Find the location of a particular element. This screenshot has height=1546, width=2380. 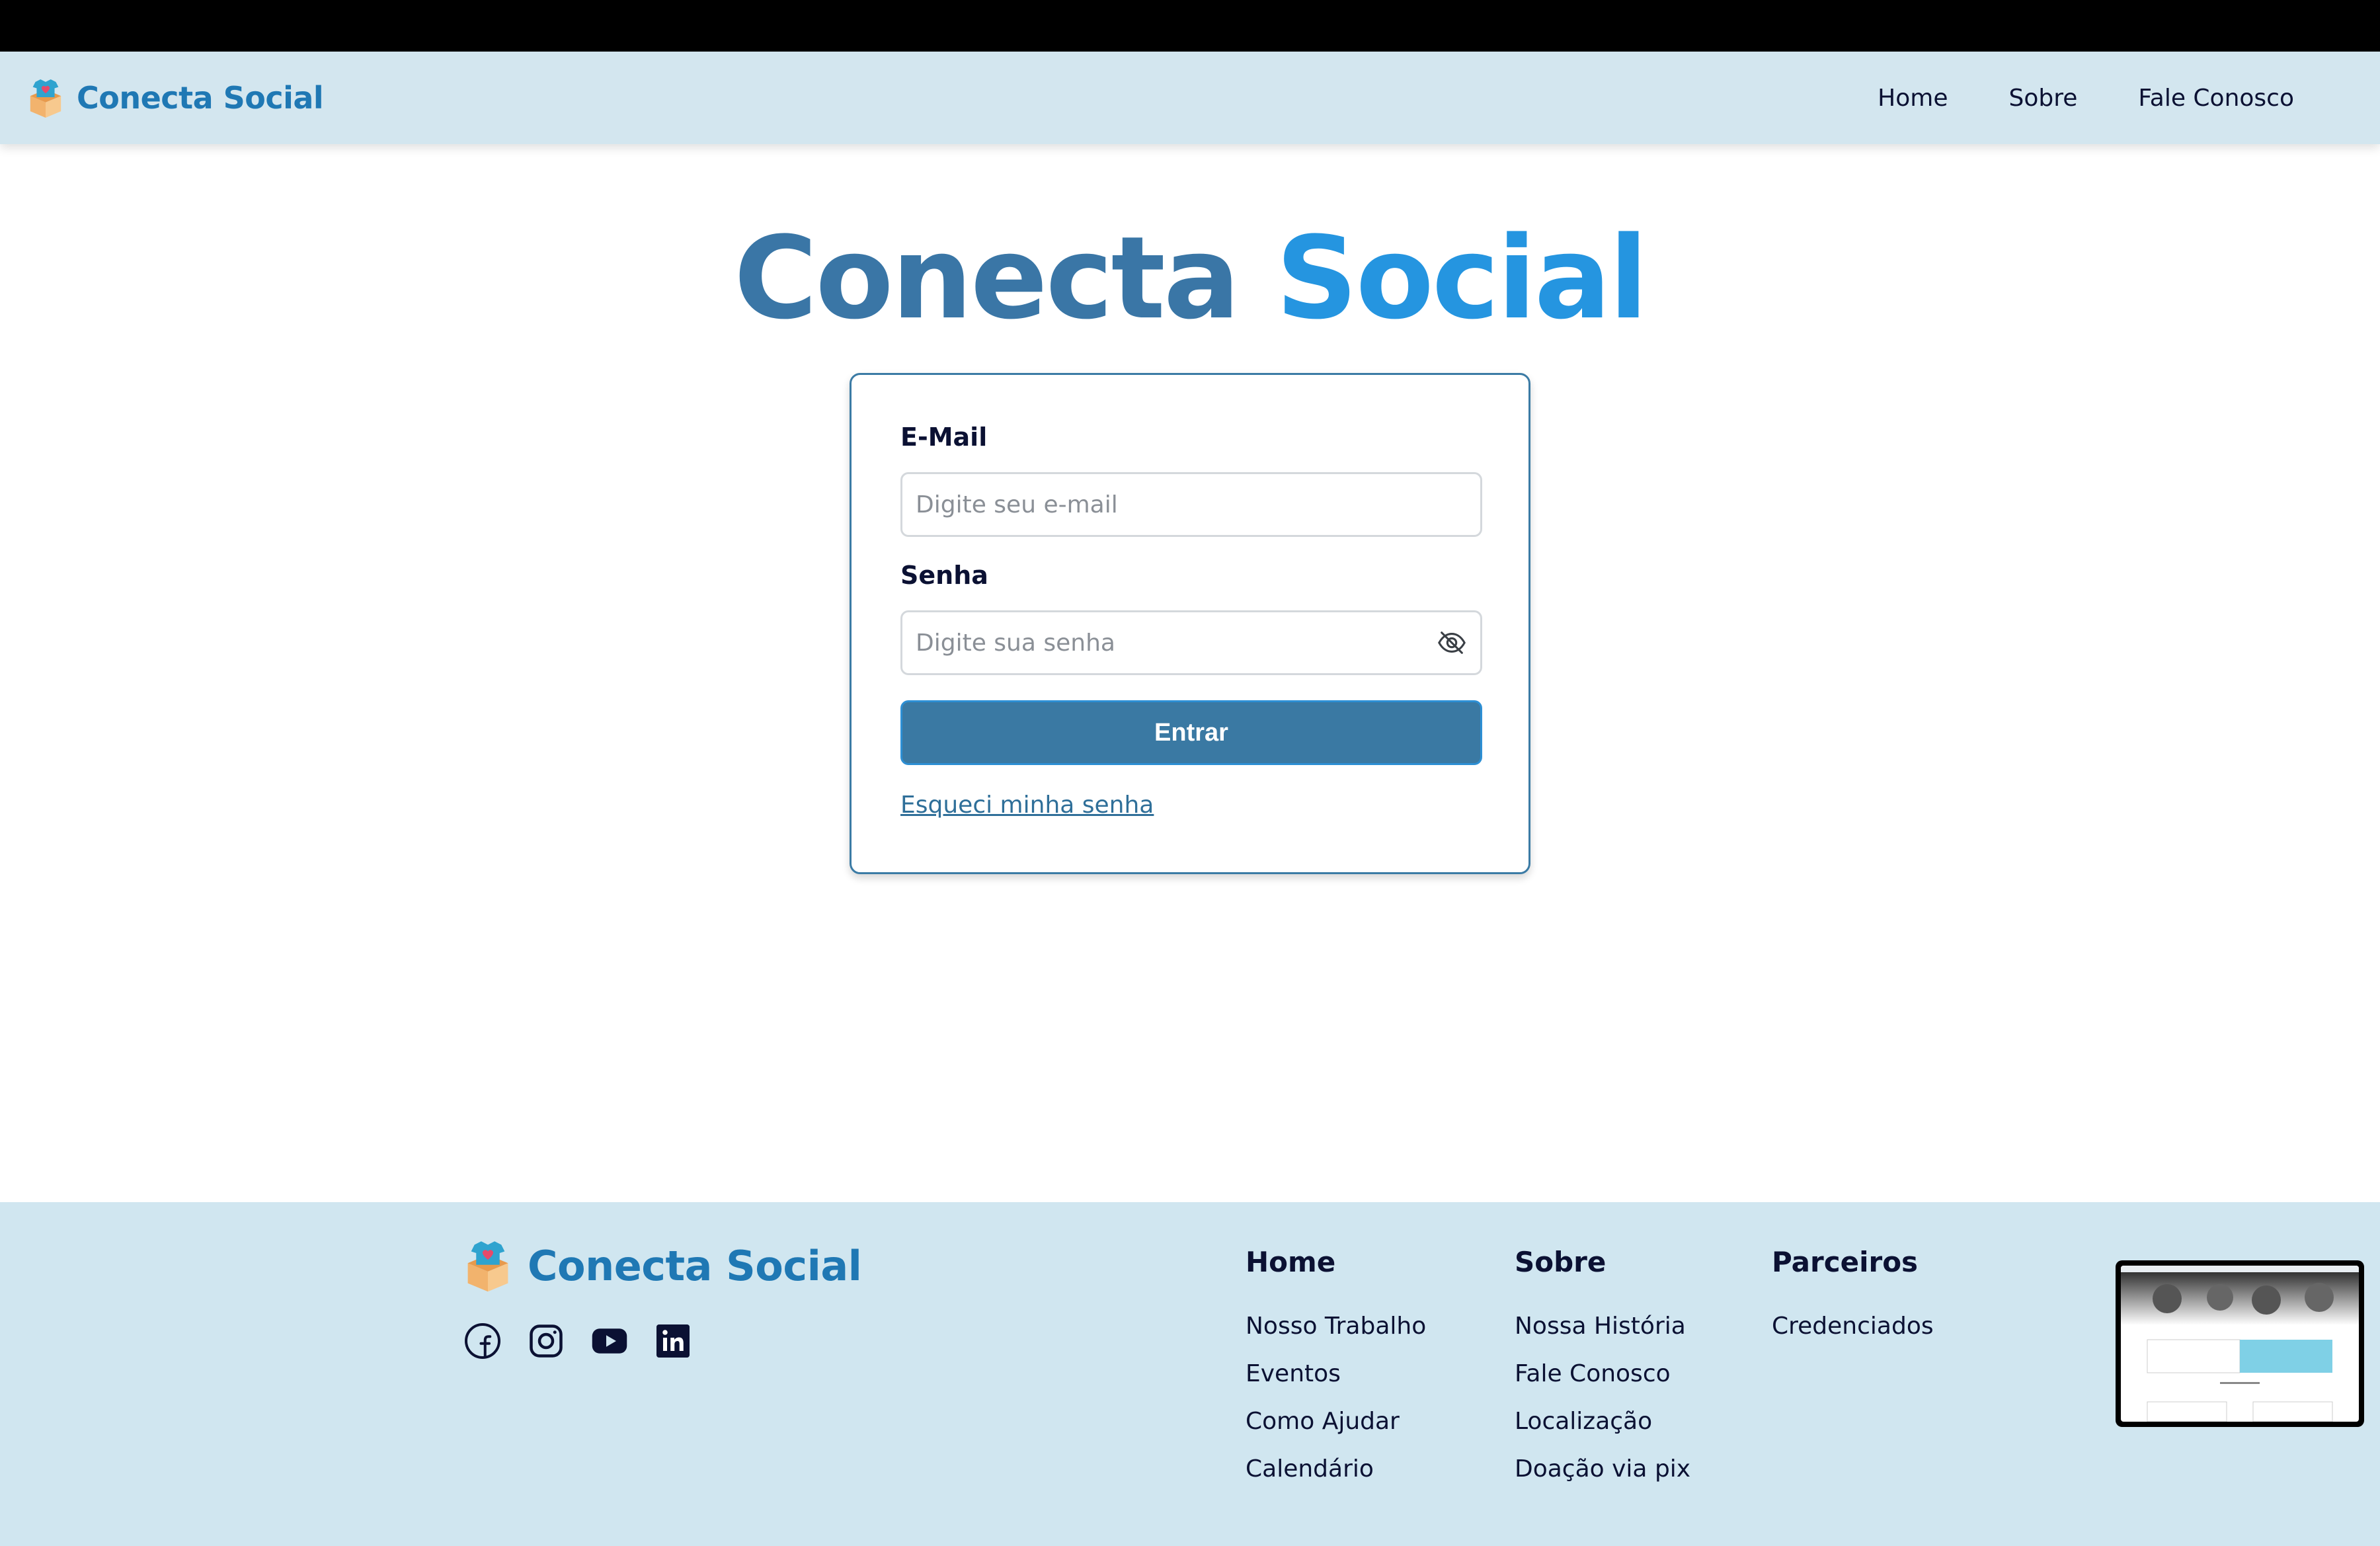

instagram-icon is located at coordinates (546, 1341).